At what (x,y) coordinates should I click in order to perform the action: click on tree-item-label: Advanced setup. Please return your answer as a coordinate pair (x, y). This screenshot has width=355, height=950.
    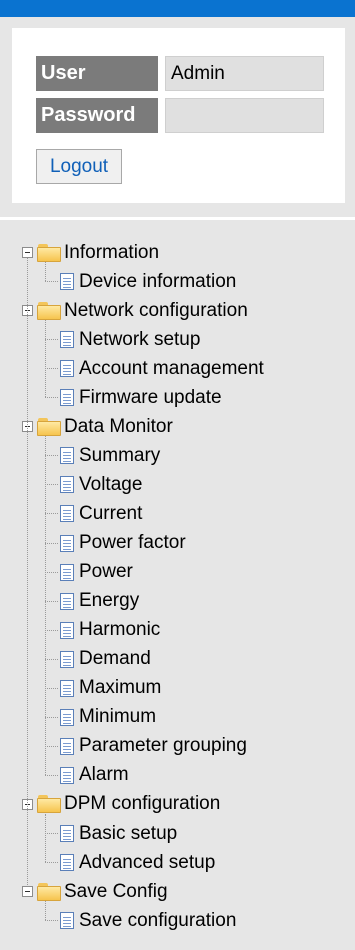
    Looking at the image, I should click on (147, 863).